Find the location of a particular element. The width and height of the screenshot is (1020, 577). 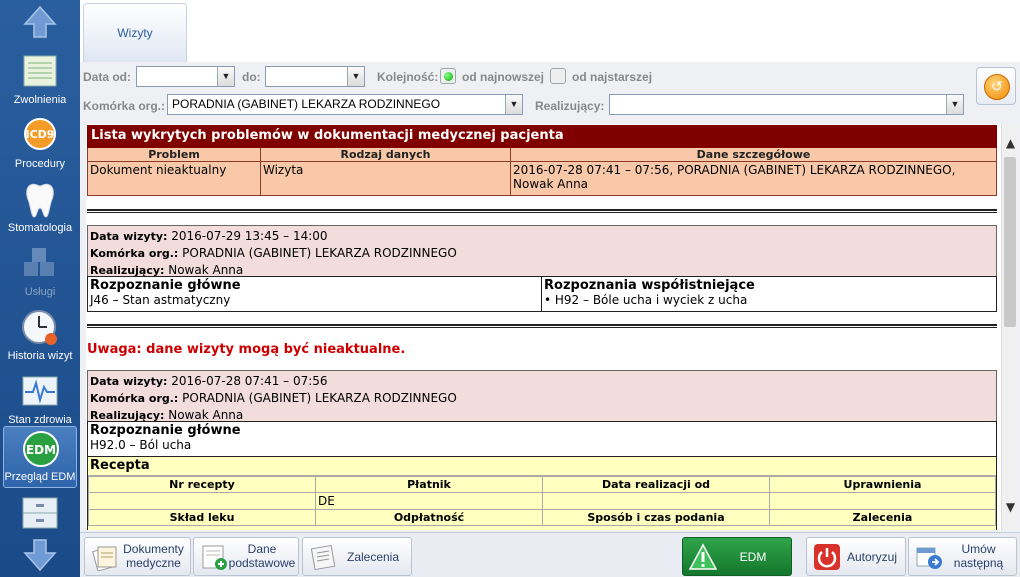

heartbeat-icon is located at coordinates (40, 391).